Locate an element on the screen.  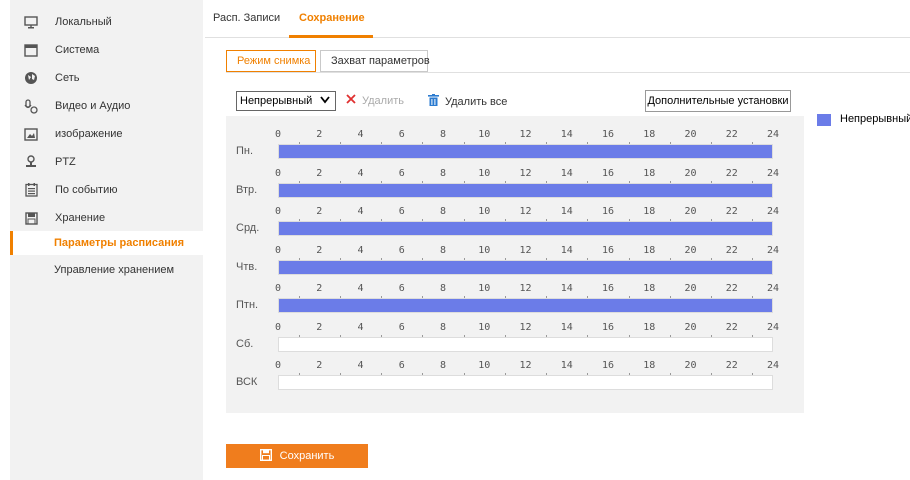
subtab-snapshot-mode: Режим снимка is located at coordinates (271, 61).